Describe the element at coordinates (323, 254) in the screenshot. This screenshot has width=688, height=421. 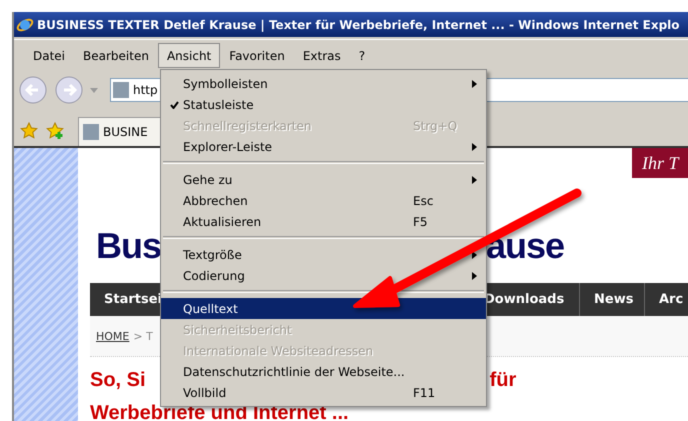
I see `menu-entry: Textgröße` at that location.